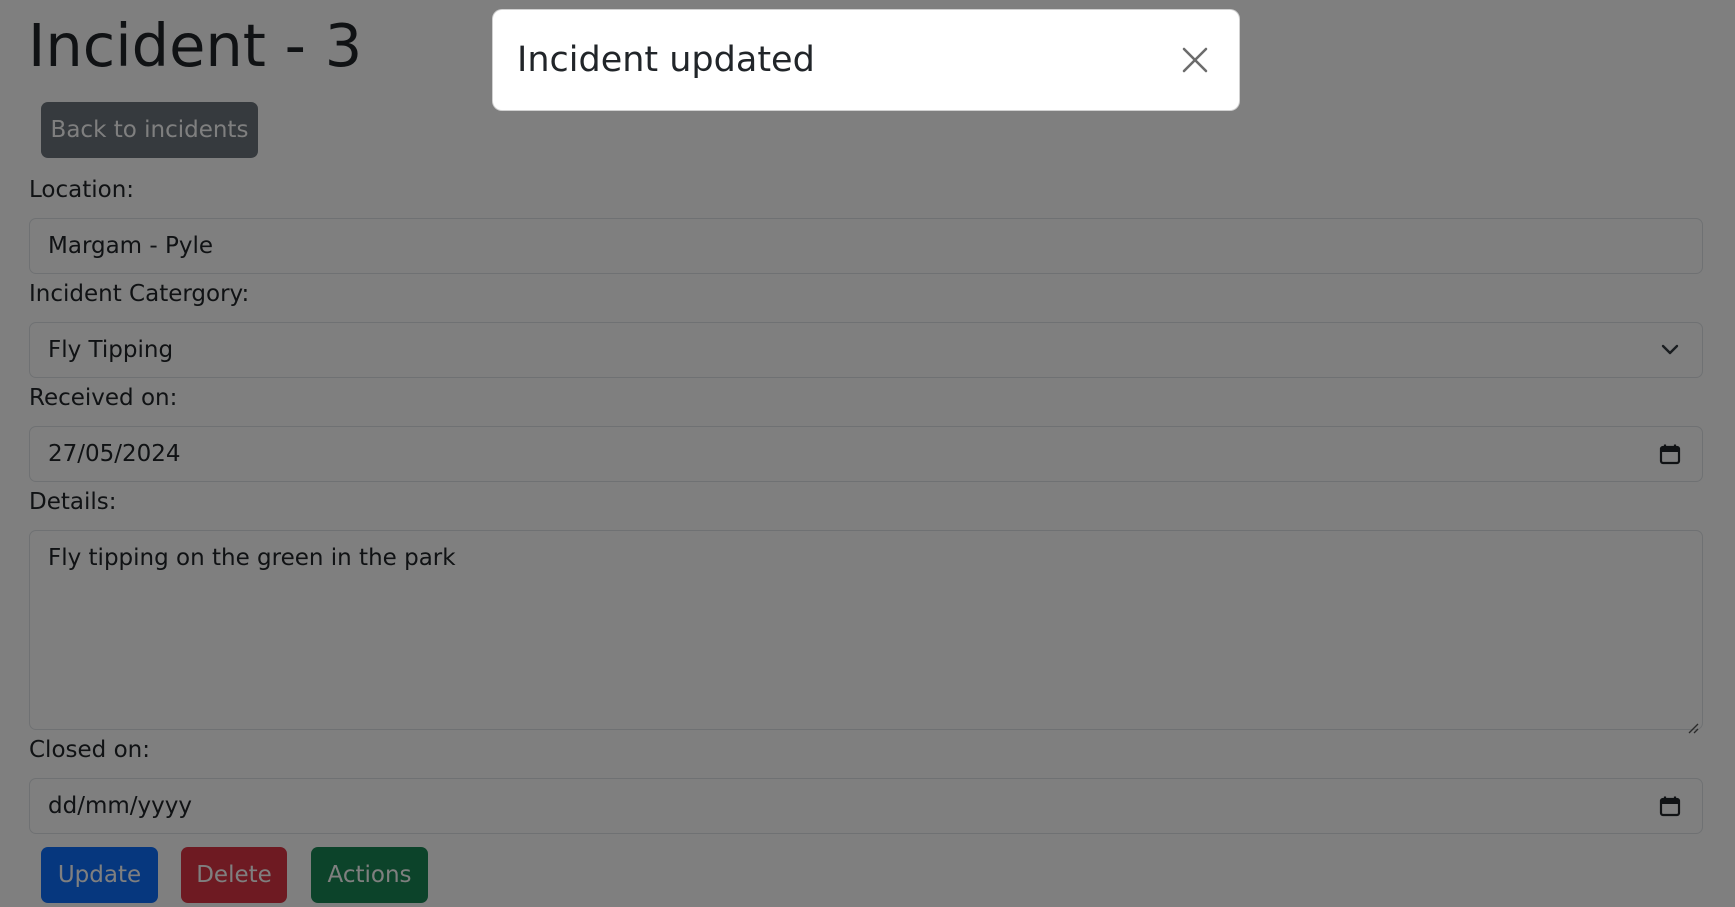 This screenshot has height=907, width=1735. I want to click on close-icon, so click(1195, 60).